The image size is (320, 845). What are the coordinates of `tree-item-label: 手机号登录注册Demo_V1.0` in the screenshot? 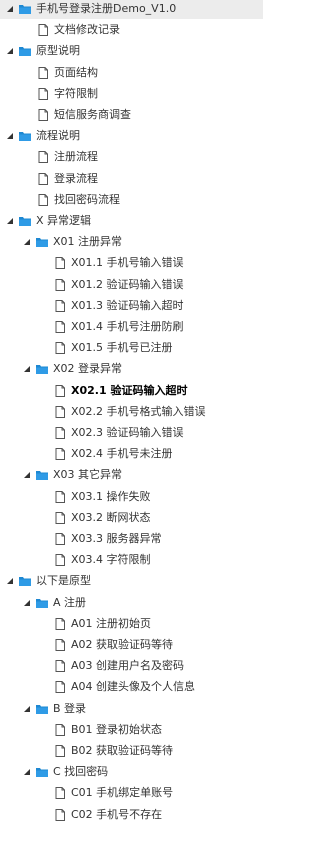 It's located at (106, 8).